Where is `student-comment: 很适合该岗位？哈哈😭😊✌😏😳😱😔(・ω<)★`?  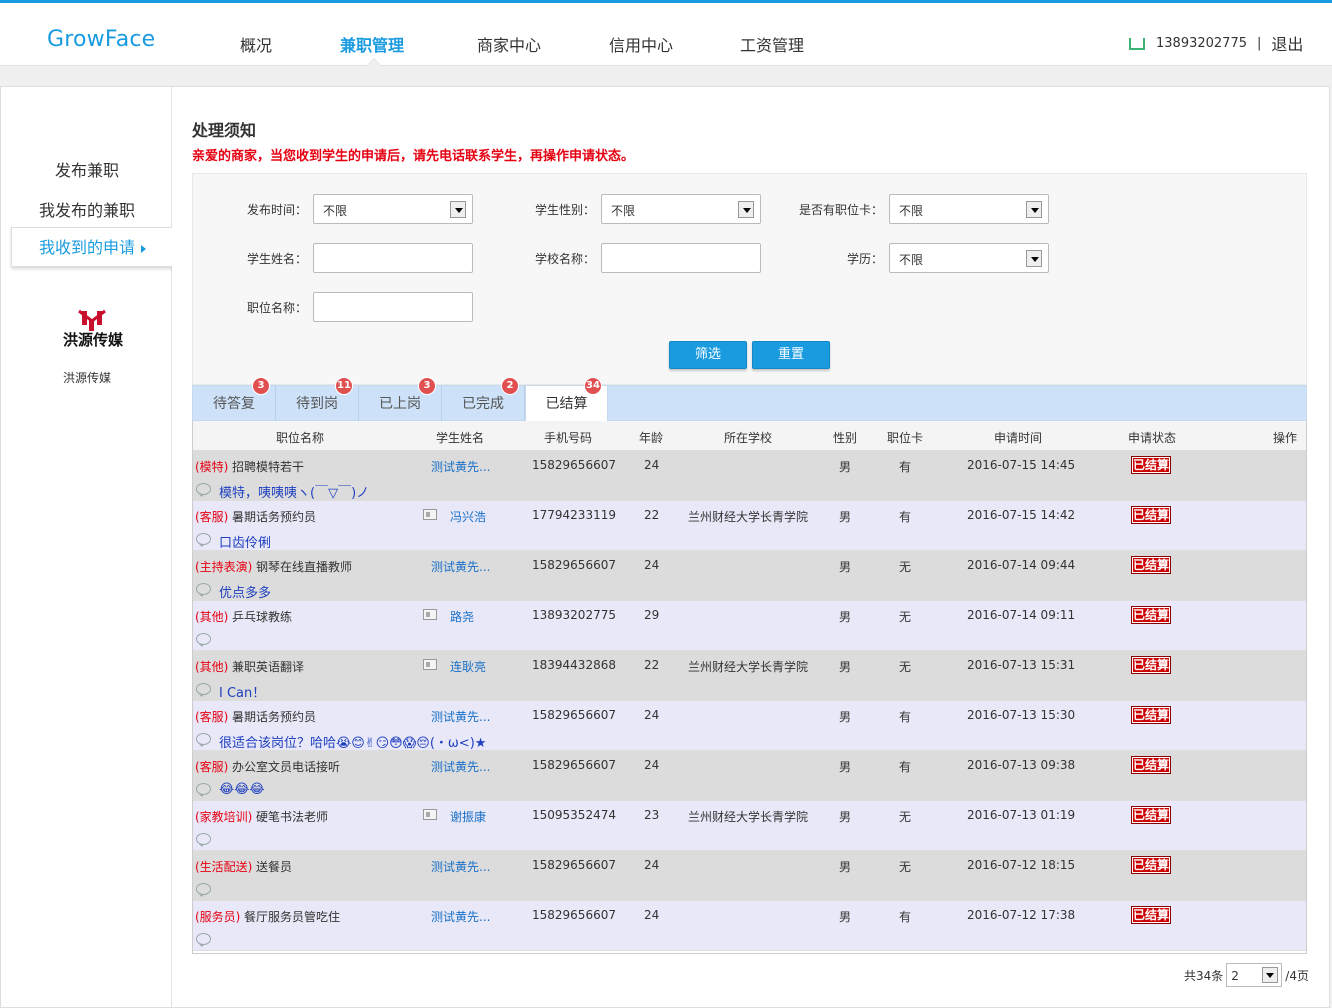 student-comment: 很适合该岗位？哈哈😭😊✌😏😳😱😔(・ω<)★ is located at coordinates (353, 743).